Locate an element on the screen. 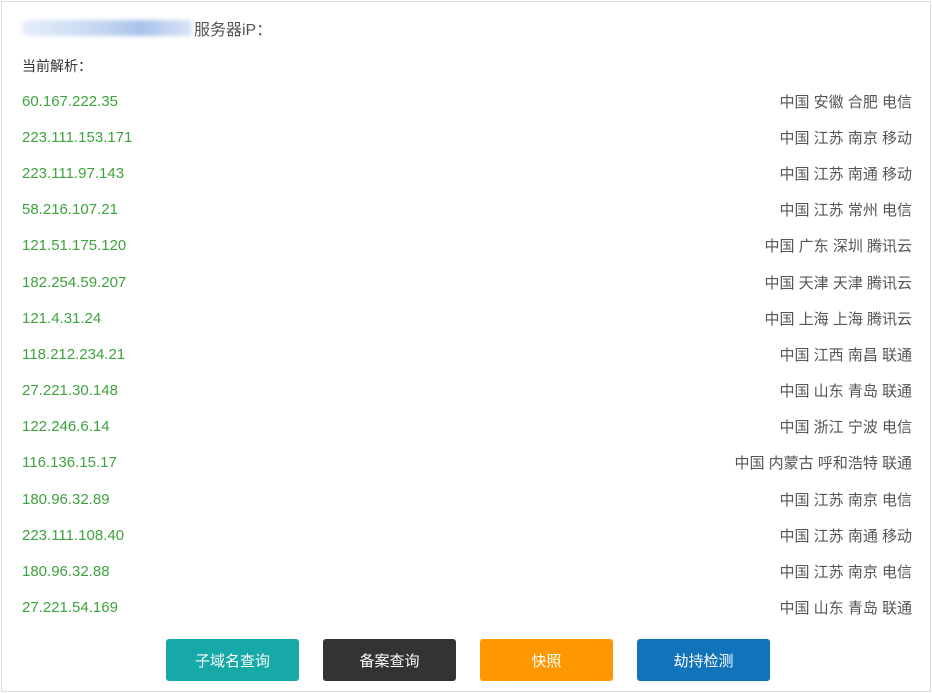 Image resolution: width=932 pixels, height=693 pixels. ip-address: 180.96.32.89 is located at coordinates (66, 499).